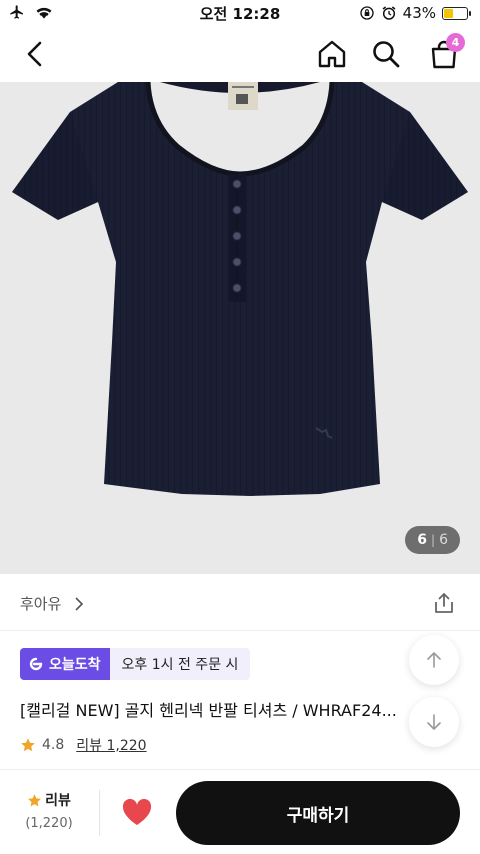 The image size is (480, 854). I want to click on home-icon, so click(332, 54).